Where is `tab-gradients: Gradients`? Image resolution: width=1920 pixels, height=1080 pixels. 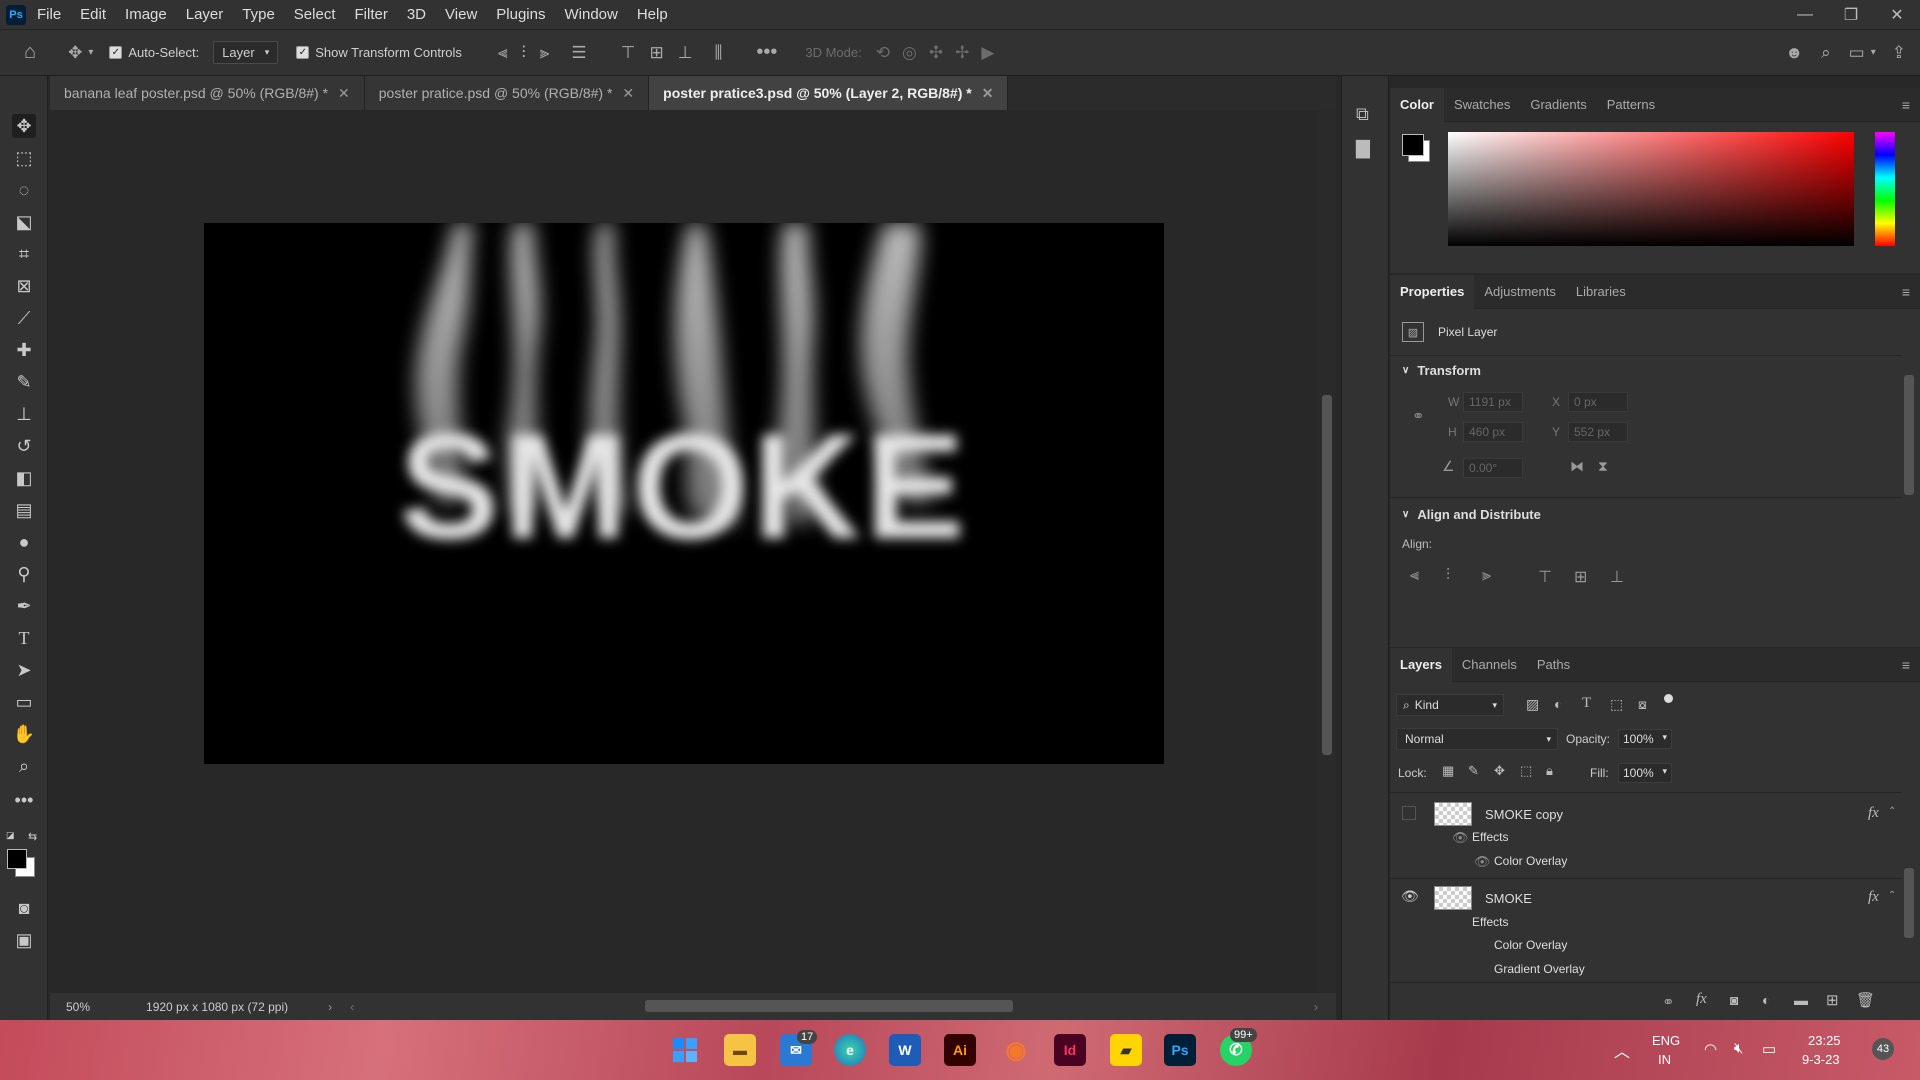
tab-gradients: Gradients is located at coordinates (1558, 105).